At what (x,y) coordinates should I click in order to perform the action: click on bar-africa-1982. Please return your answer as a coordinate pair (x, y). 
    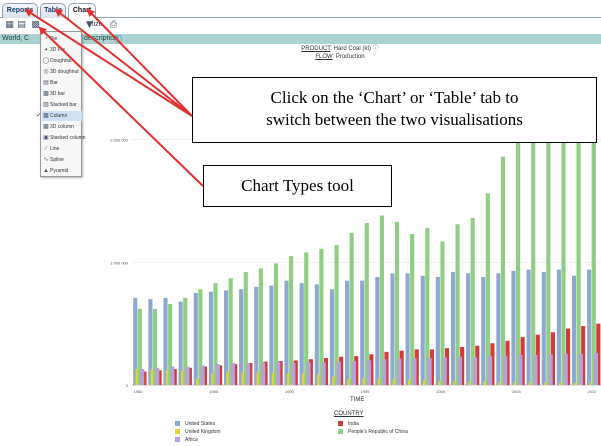
    Looking at the image, I should click on (172, 375).